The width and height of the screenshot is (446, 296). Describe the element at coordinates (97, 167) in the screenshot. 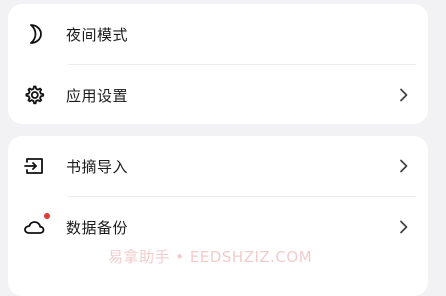

I see `row-label-excerpt-import: 书摘导入` at that location.